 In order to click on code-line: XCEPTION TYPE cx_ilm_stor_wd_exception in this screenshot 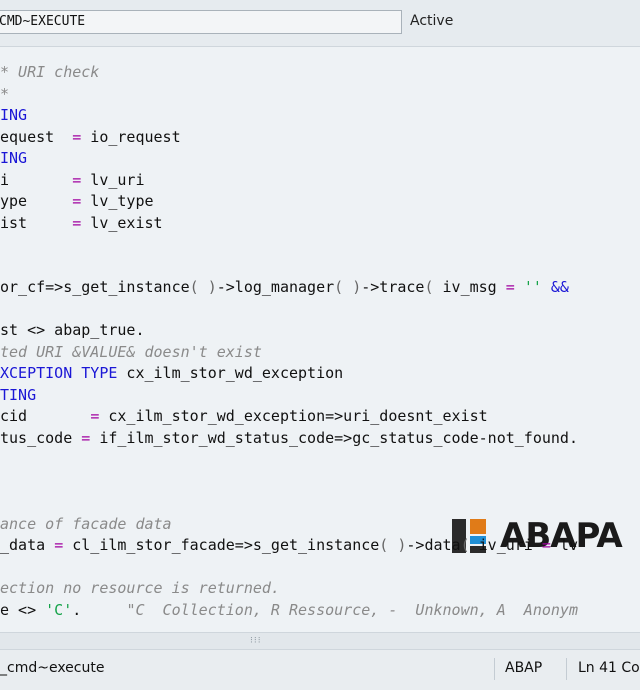, I will do `click(171, 373)`.